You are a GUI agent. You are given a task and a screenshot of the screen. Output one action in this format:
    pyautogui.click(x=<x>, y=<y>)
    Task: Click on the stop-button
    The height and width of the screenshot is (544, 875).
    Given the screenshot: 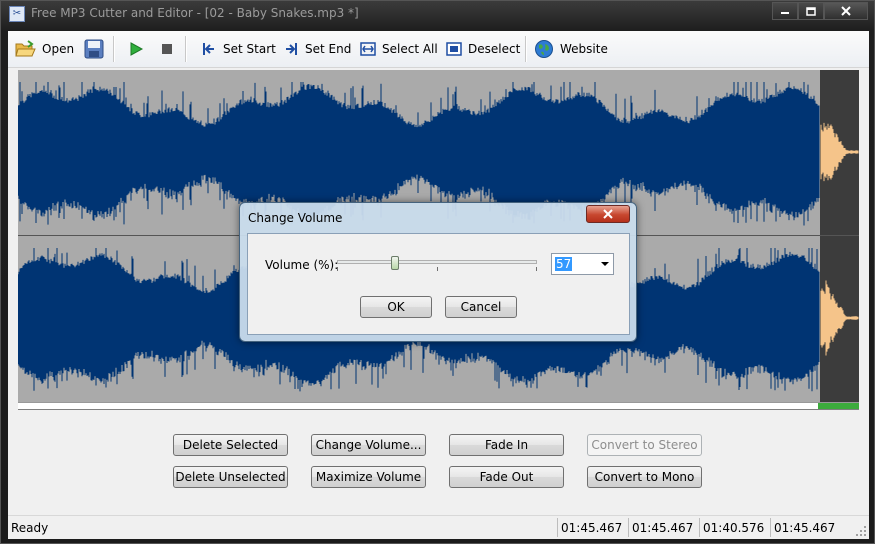 What is the action you would take?
    pyautogui.click(x=167, y=49)
    